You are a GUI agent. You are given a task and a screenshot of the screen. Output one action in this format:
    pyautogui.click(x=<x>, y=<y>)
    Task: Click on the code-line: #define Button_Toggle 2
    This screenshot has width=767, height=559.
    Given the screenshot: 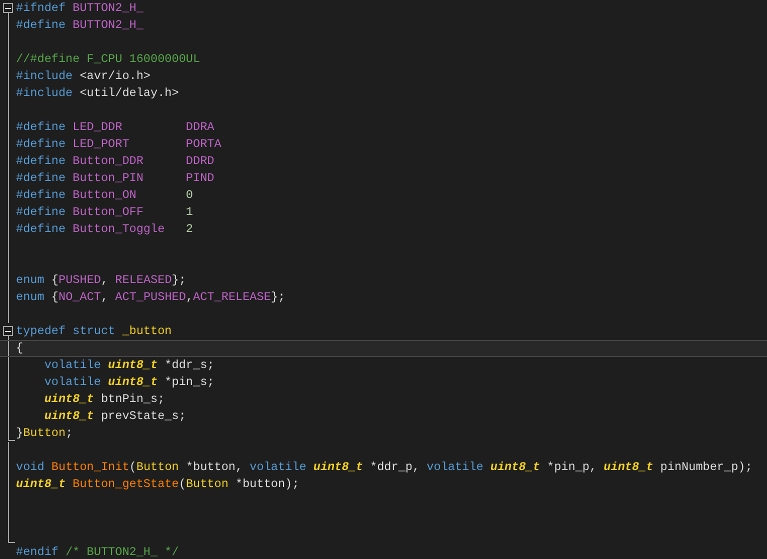 What is the action you would take?
    pyautogui.click(x=105, y=229)
    